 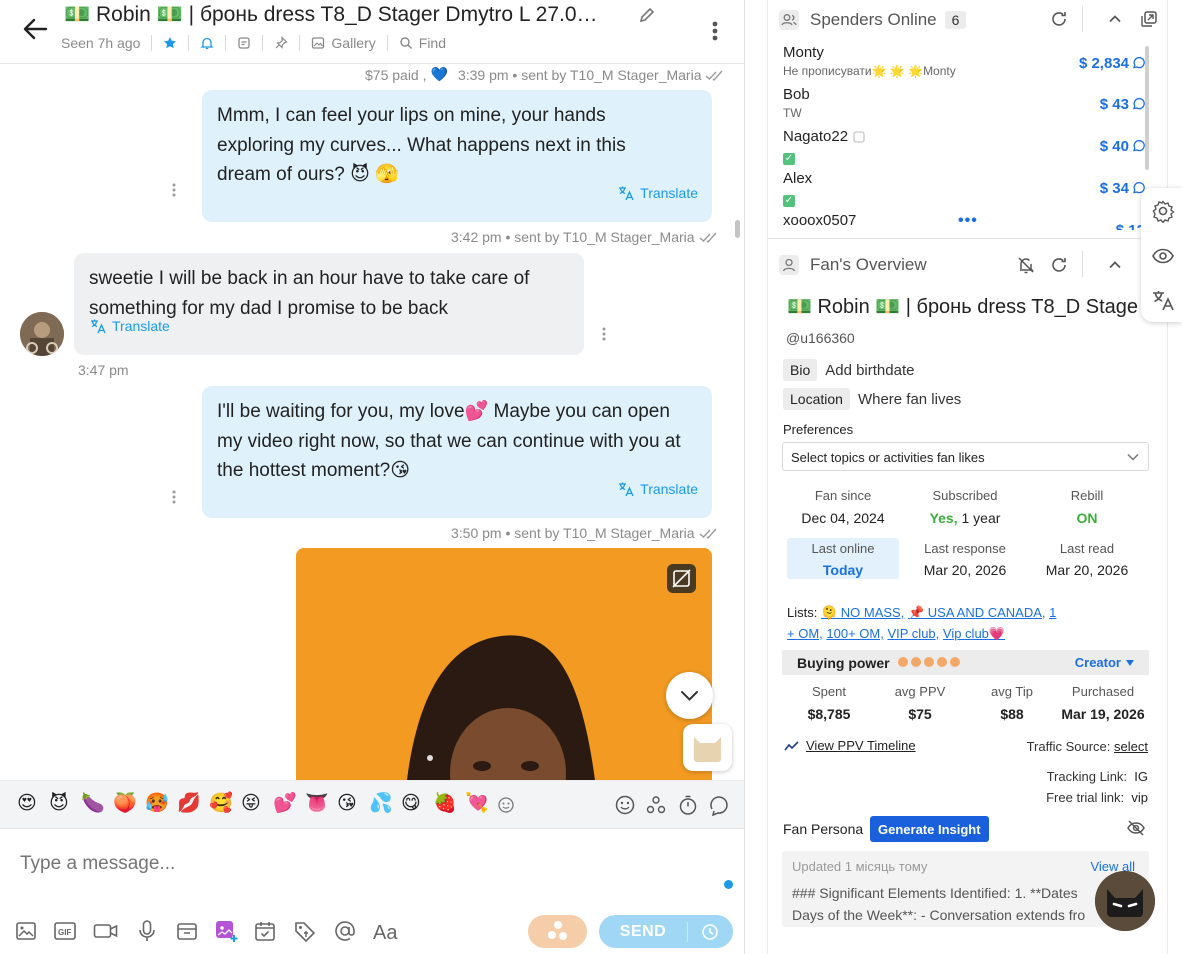 What do you see at coordinates (157, 804) in the screenshot?
I see `emoji-hot-face: 🥵` at bounding box center [157, 804].